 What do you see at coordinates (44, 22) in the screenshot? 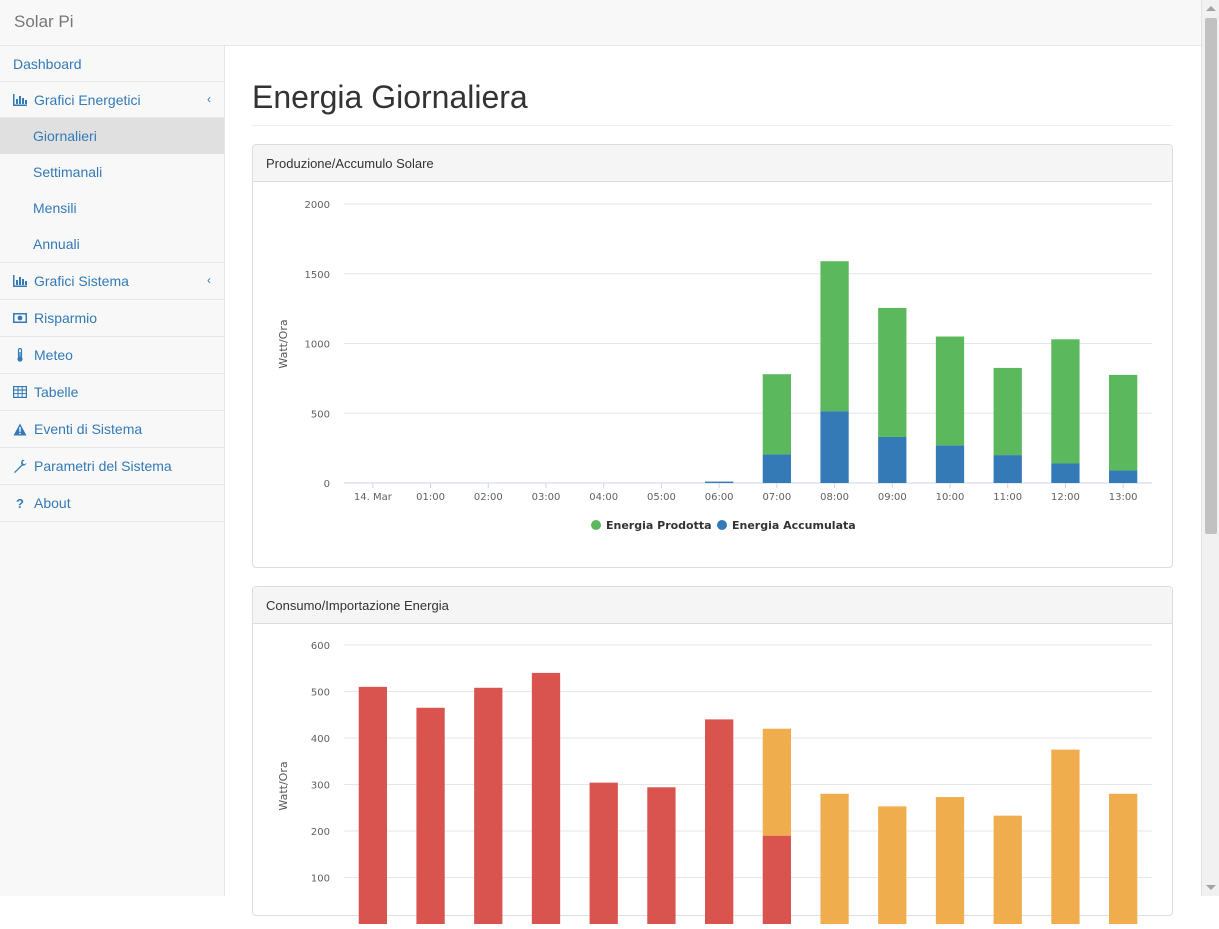
I see `brand-title: Solar Pi` at bounding box center [44, 22].